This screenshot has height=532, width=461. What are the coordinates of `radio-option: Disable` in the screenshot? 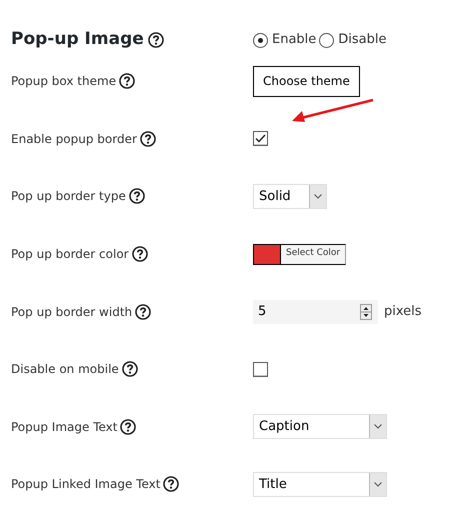 It's located at (353, 40).